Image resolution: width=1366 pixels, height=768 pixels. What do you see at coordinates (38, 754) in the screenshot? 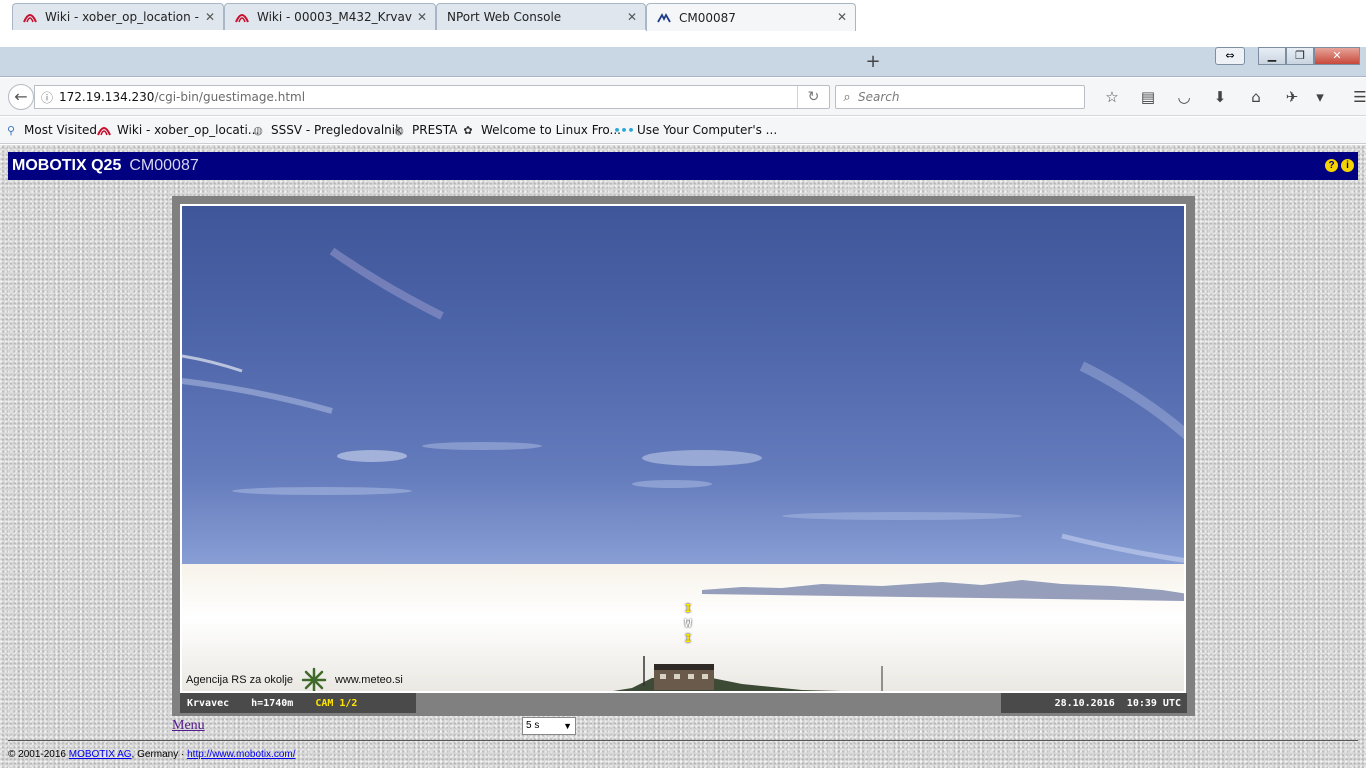
I see `copyright-text: © 2001-2016` at bounding box center [38, 754].